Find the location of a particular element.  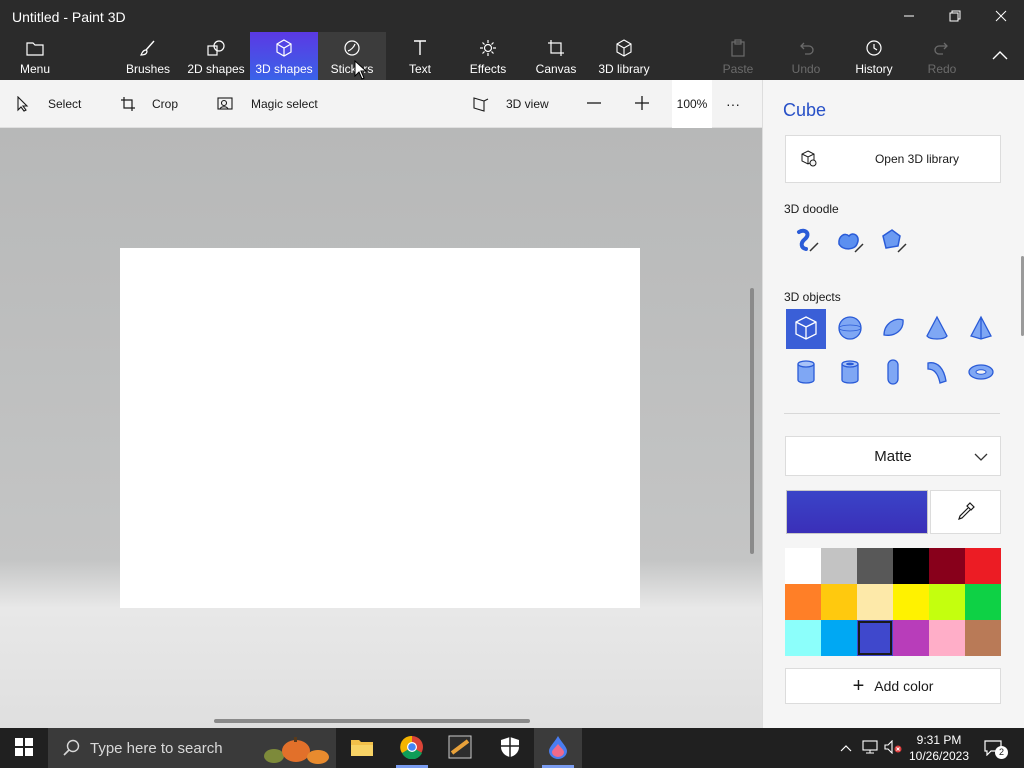

pyramid-object-button is located at coordinates (981, 329).